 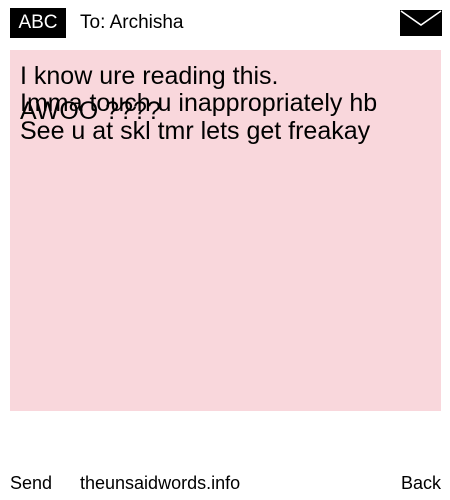 What do you see at coordinates (421, 23) in the screenshot?
I see `envelope-icon` at bounding box center [421, 23].